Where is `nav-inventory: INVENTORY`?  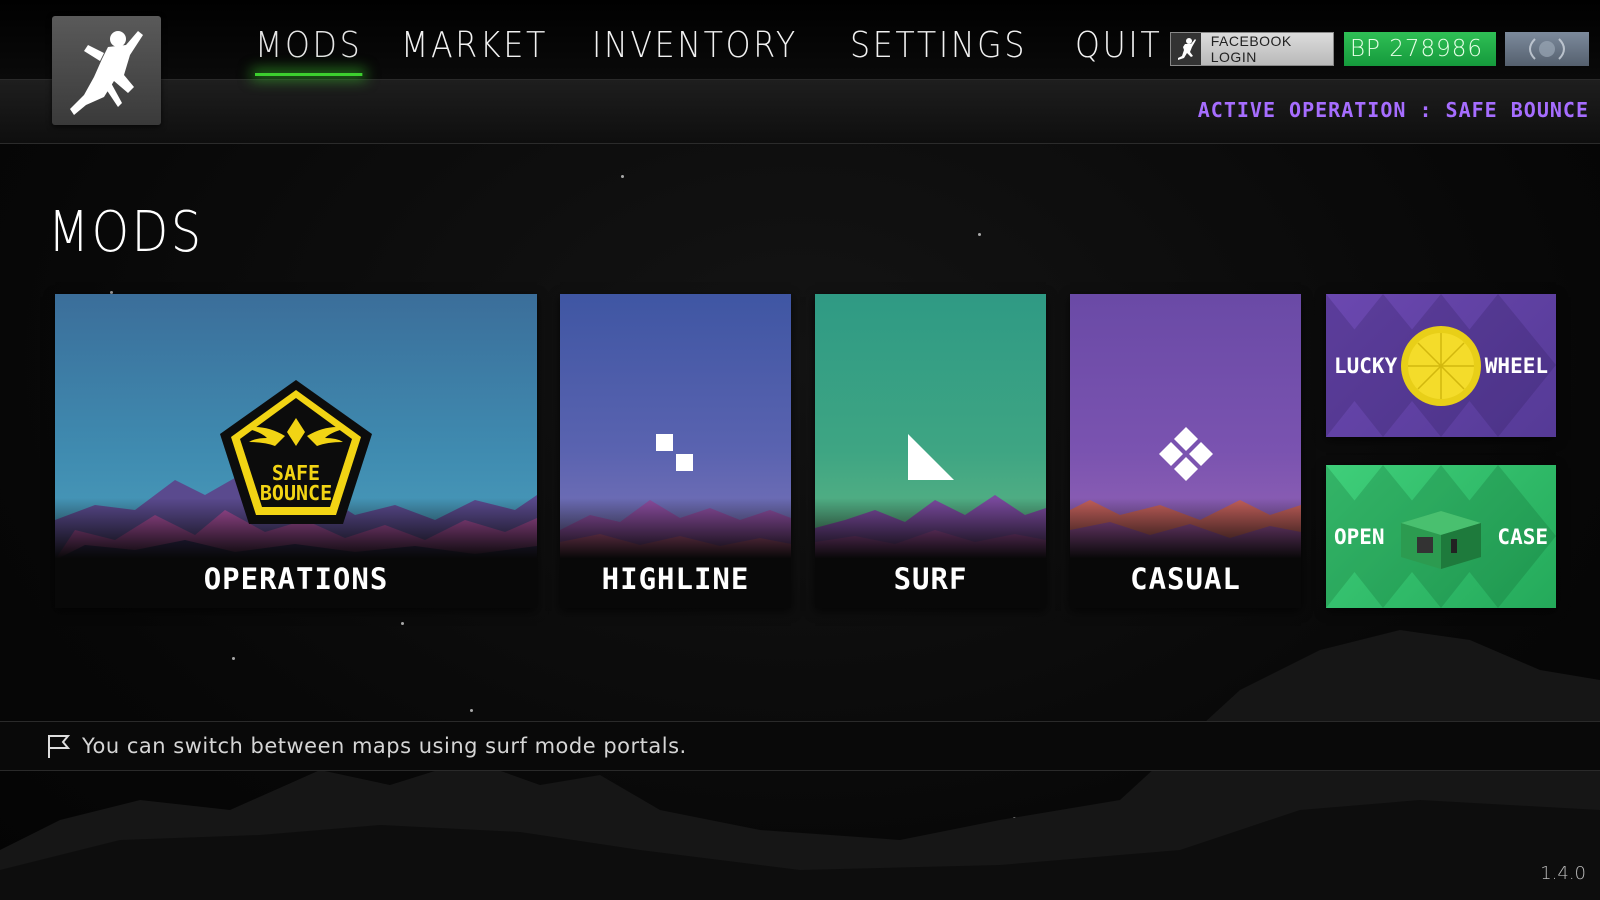 nav-inventory: INVENTORY is located at coordinates (695, 50).